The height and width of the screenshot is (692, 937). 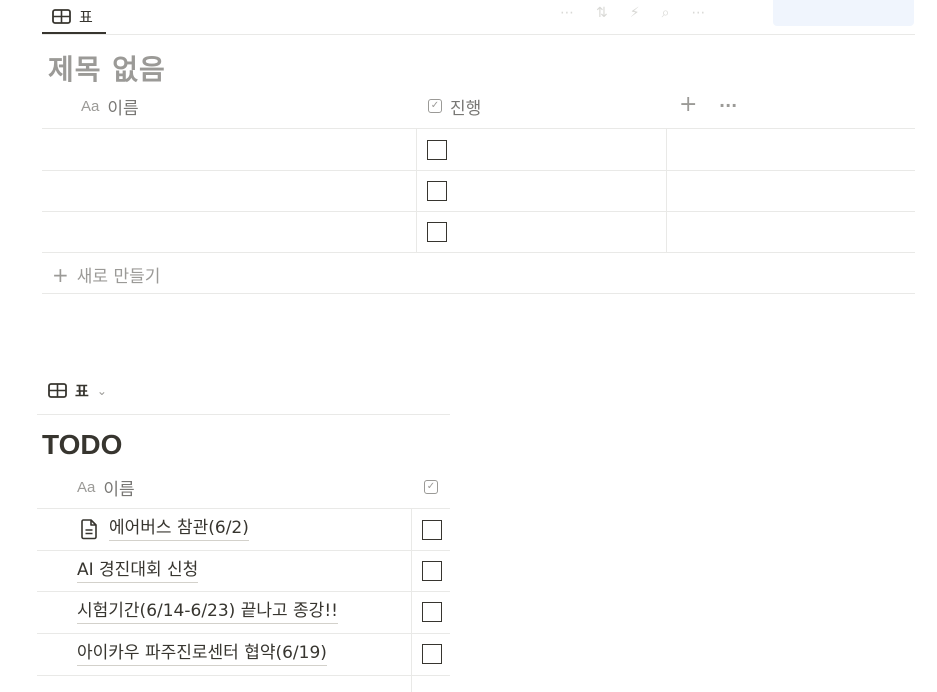 I want to click on database-toolbar: ⋯ ⇅ ⚡ ⌕ ⋯, so click(x=632, y=13).